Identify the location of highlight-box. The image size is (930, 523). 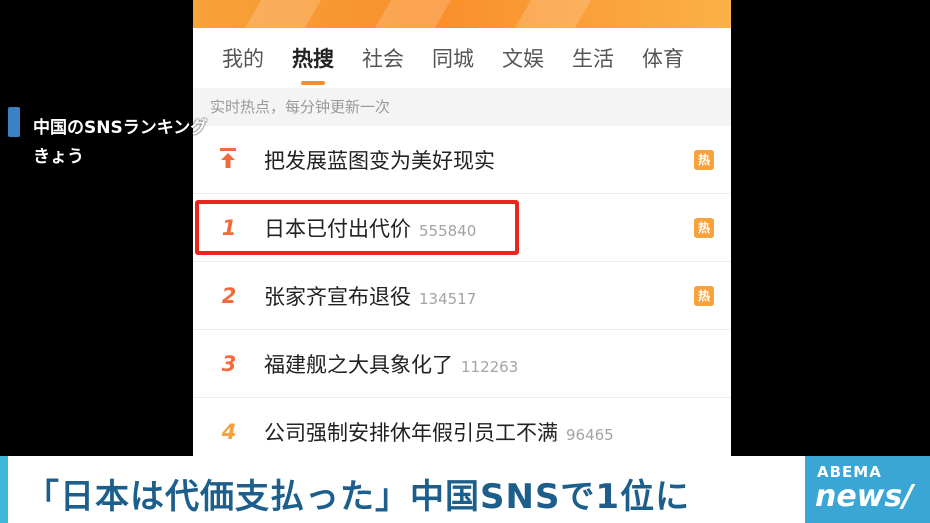
(357, 227).